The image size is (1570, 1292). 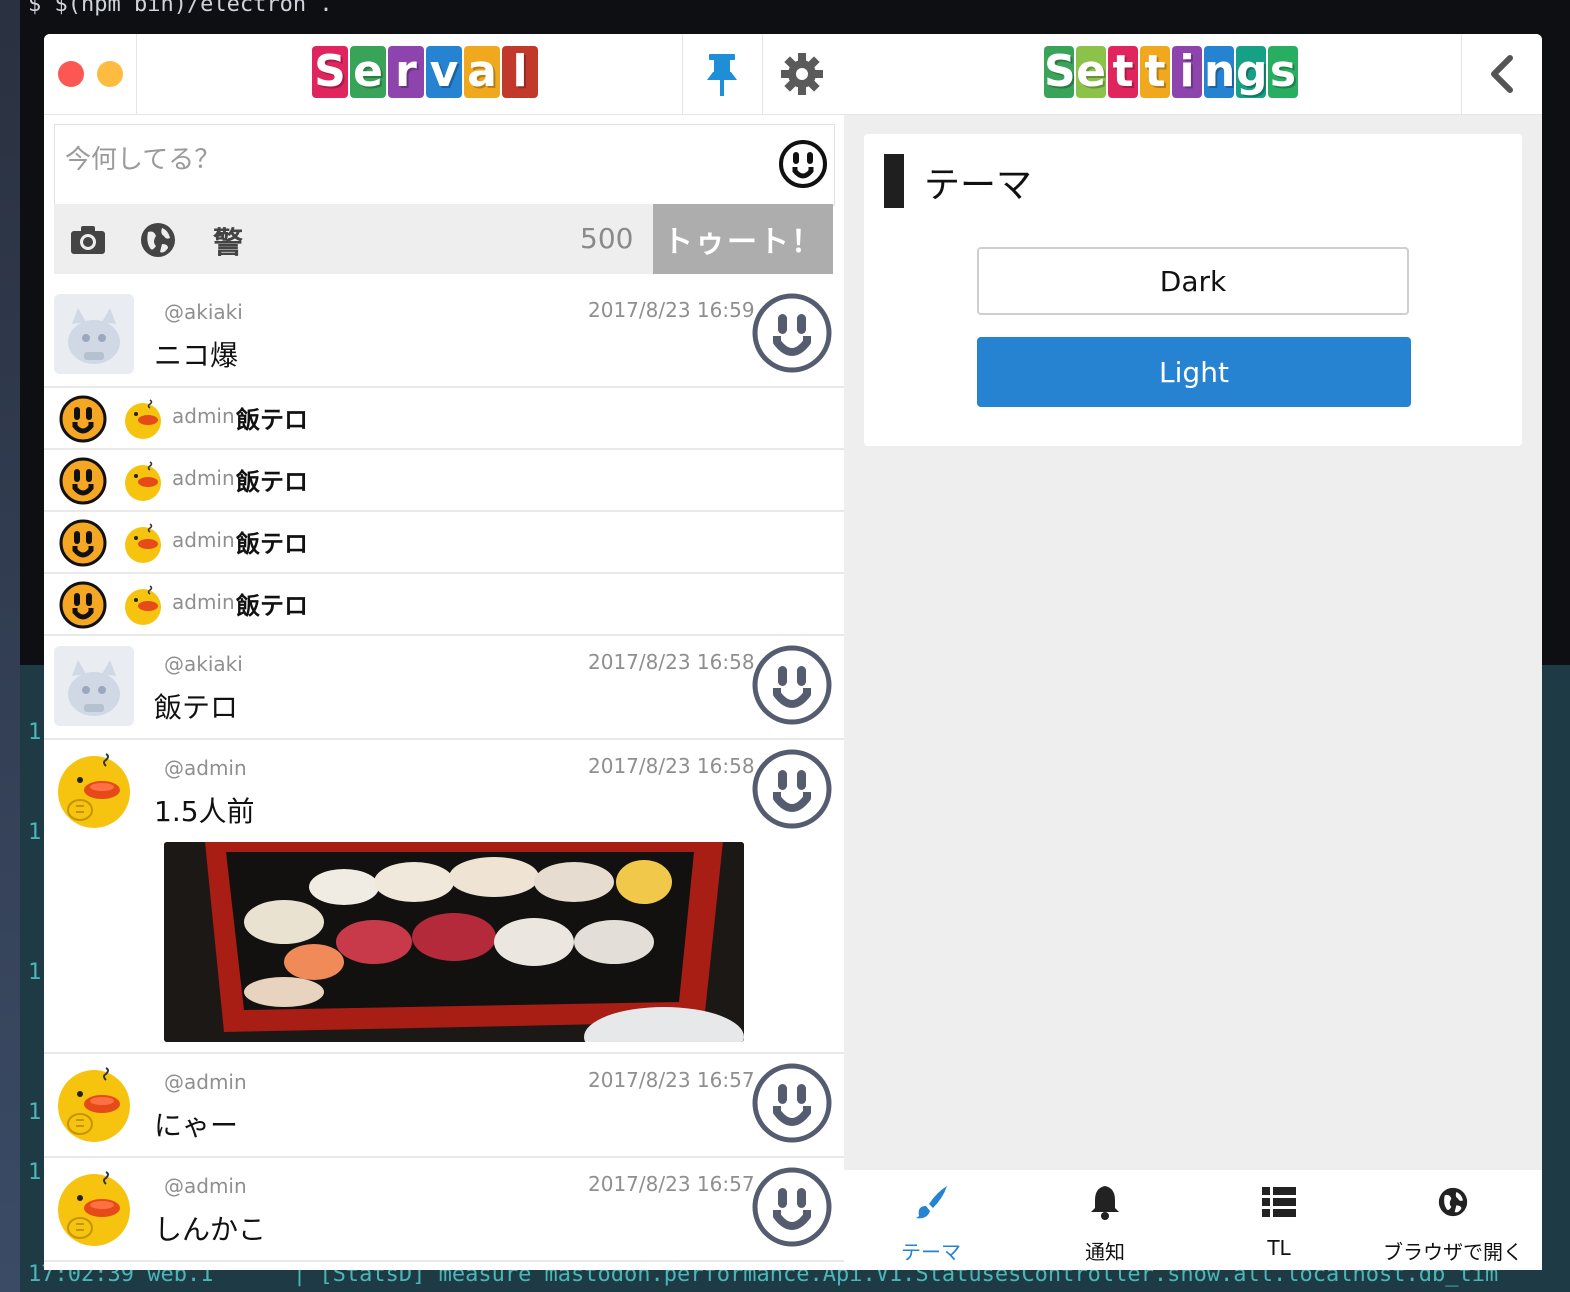 What do you see at coordinates (454, 942) in the screenshot?
I see `media-attachment` at bounding box center [454, 942].